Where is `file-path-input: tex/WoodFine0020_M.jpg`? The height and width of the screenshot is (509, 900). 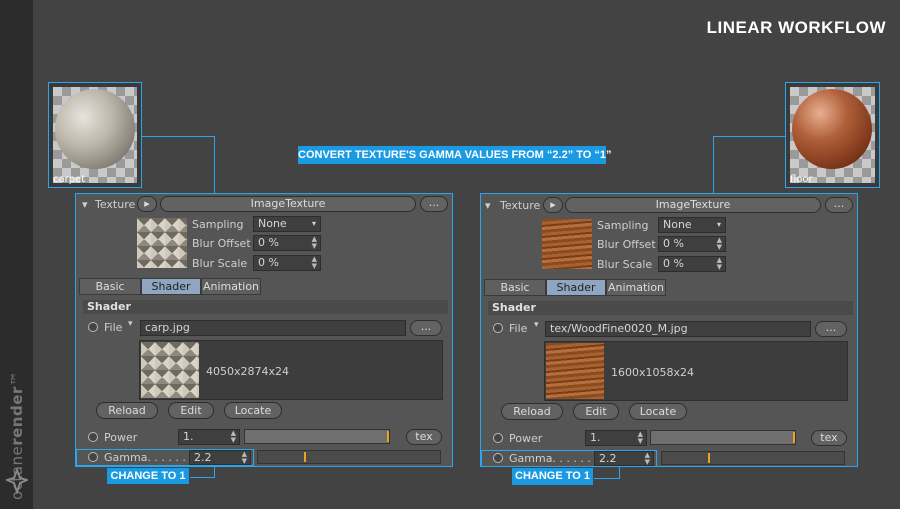
file-path-input: tex/WoodFine0020_M.jpg is located at coordinates (678, 329).